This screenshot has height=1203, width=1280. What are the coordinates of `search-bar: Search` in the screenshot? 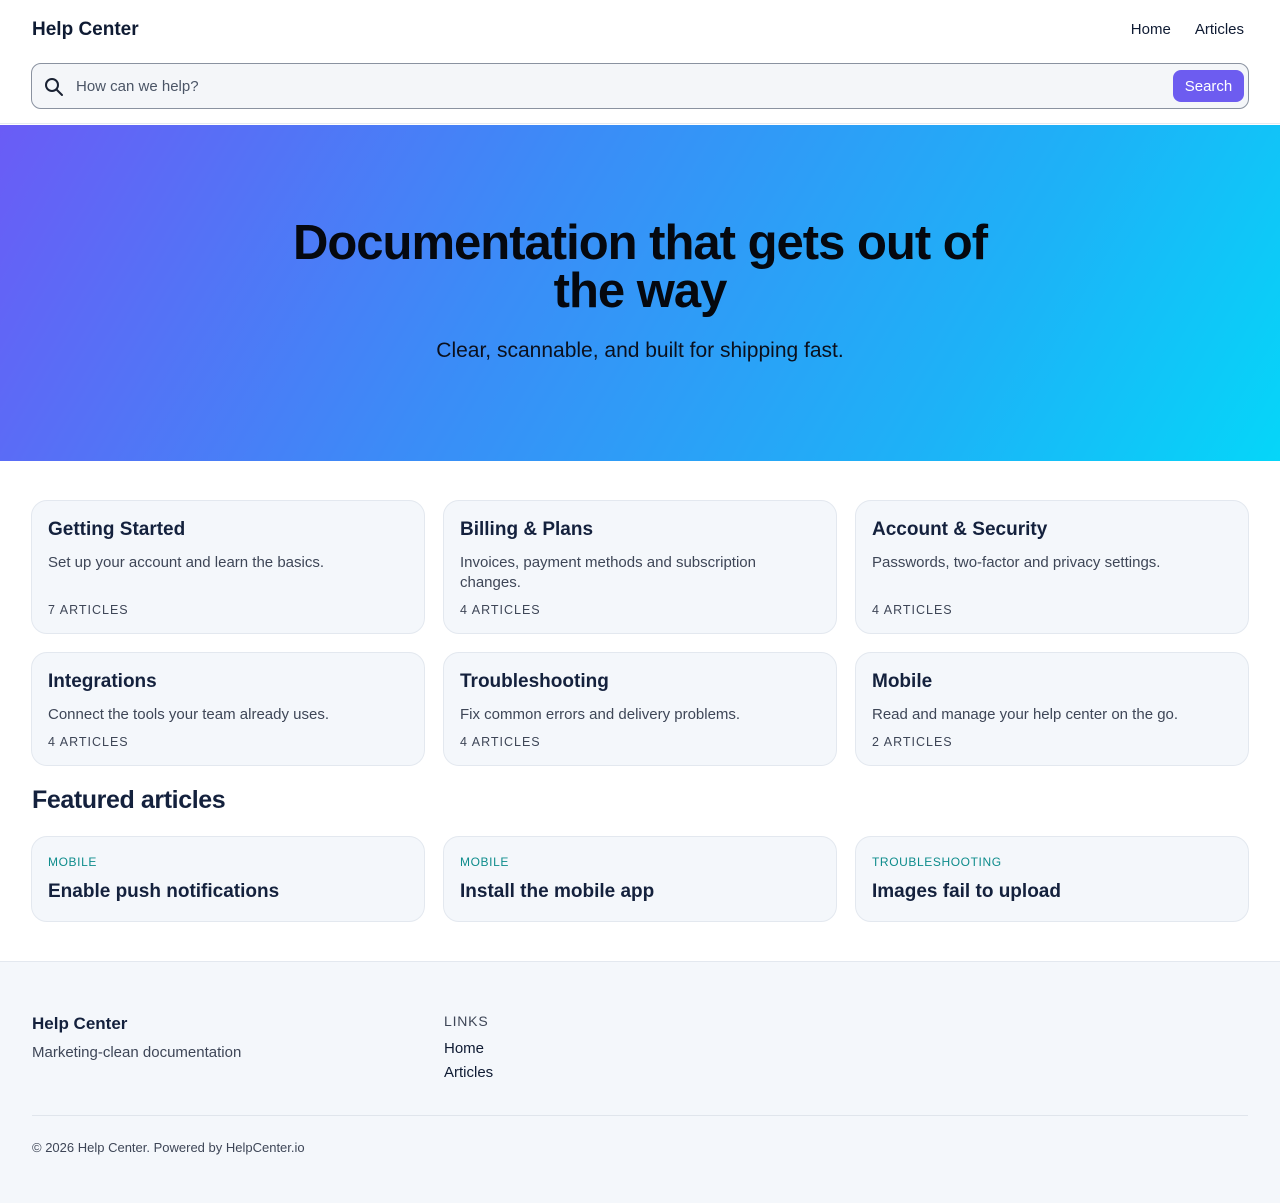 It's located at (640, 86).